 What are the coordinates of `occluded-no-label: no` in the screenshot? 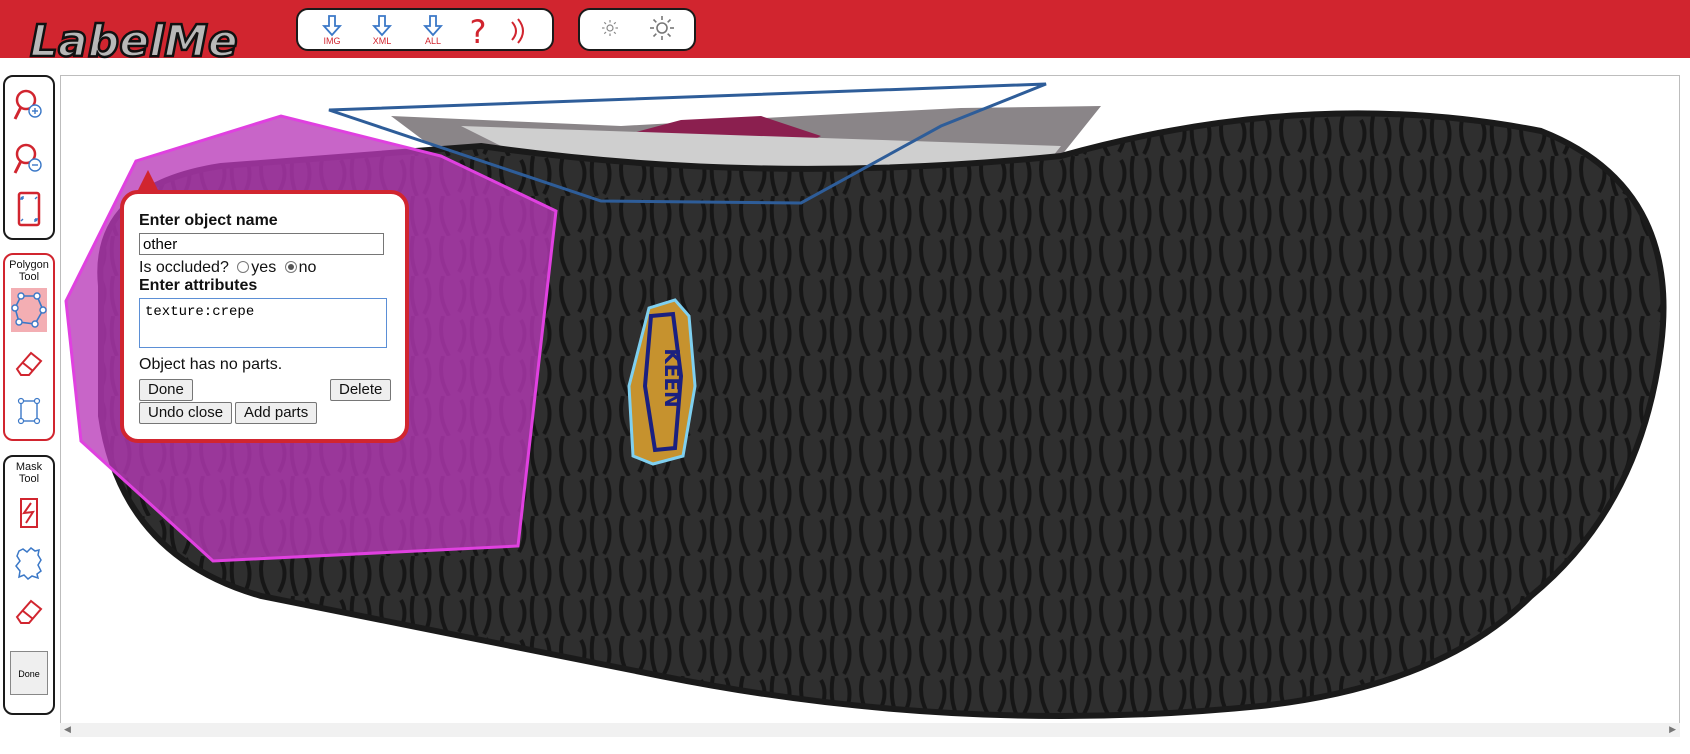 It's located at (307, 267).